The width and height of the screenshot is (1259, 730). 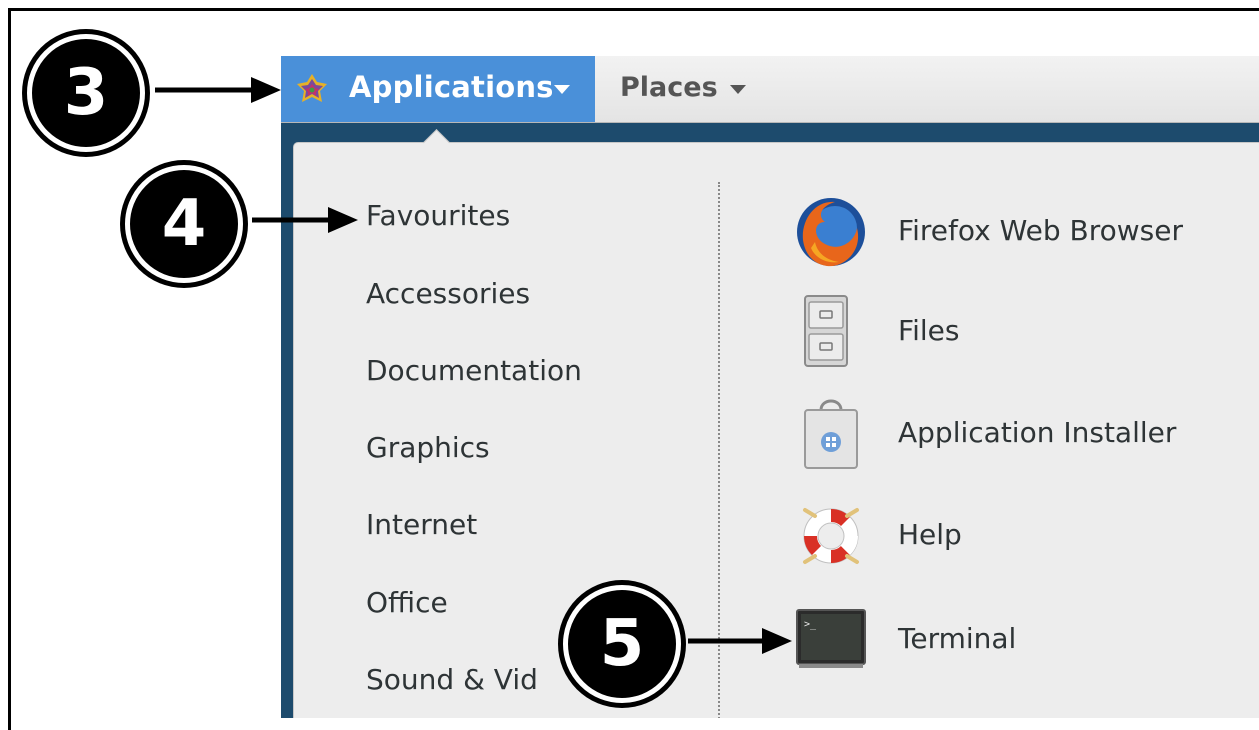 What do you see at coordinates (438, 215) in the screenshot?
I see `category-favourites: Favourites` at bounding box center [438, 215].